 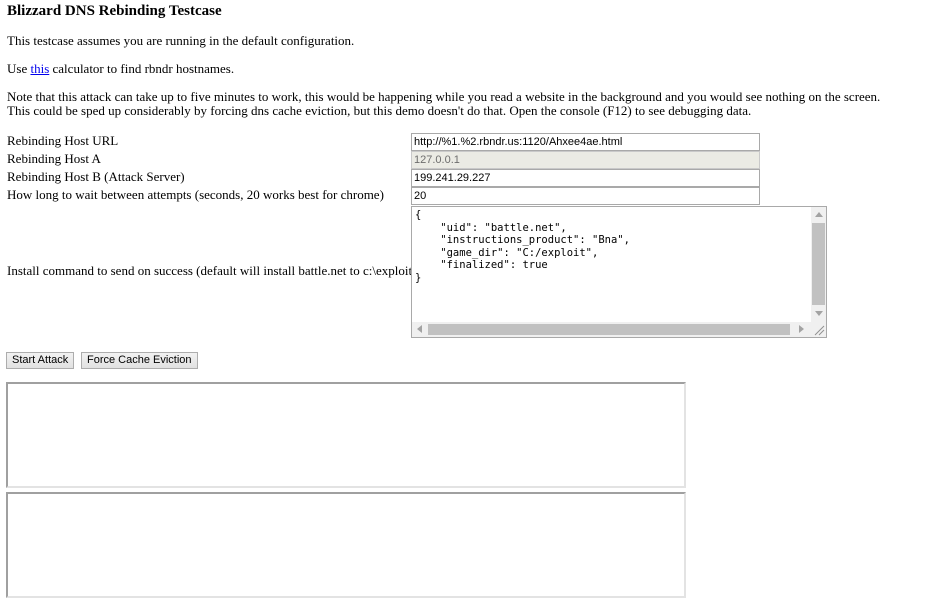 I want to click on host-a-label: Rebinding Host A, so click(x=54, y=158).